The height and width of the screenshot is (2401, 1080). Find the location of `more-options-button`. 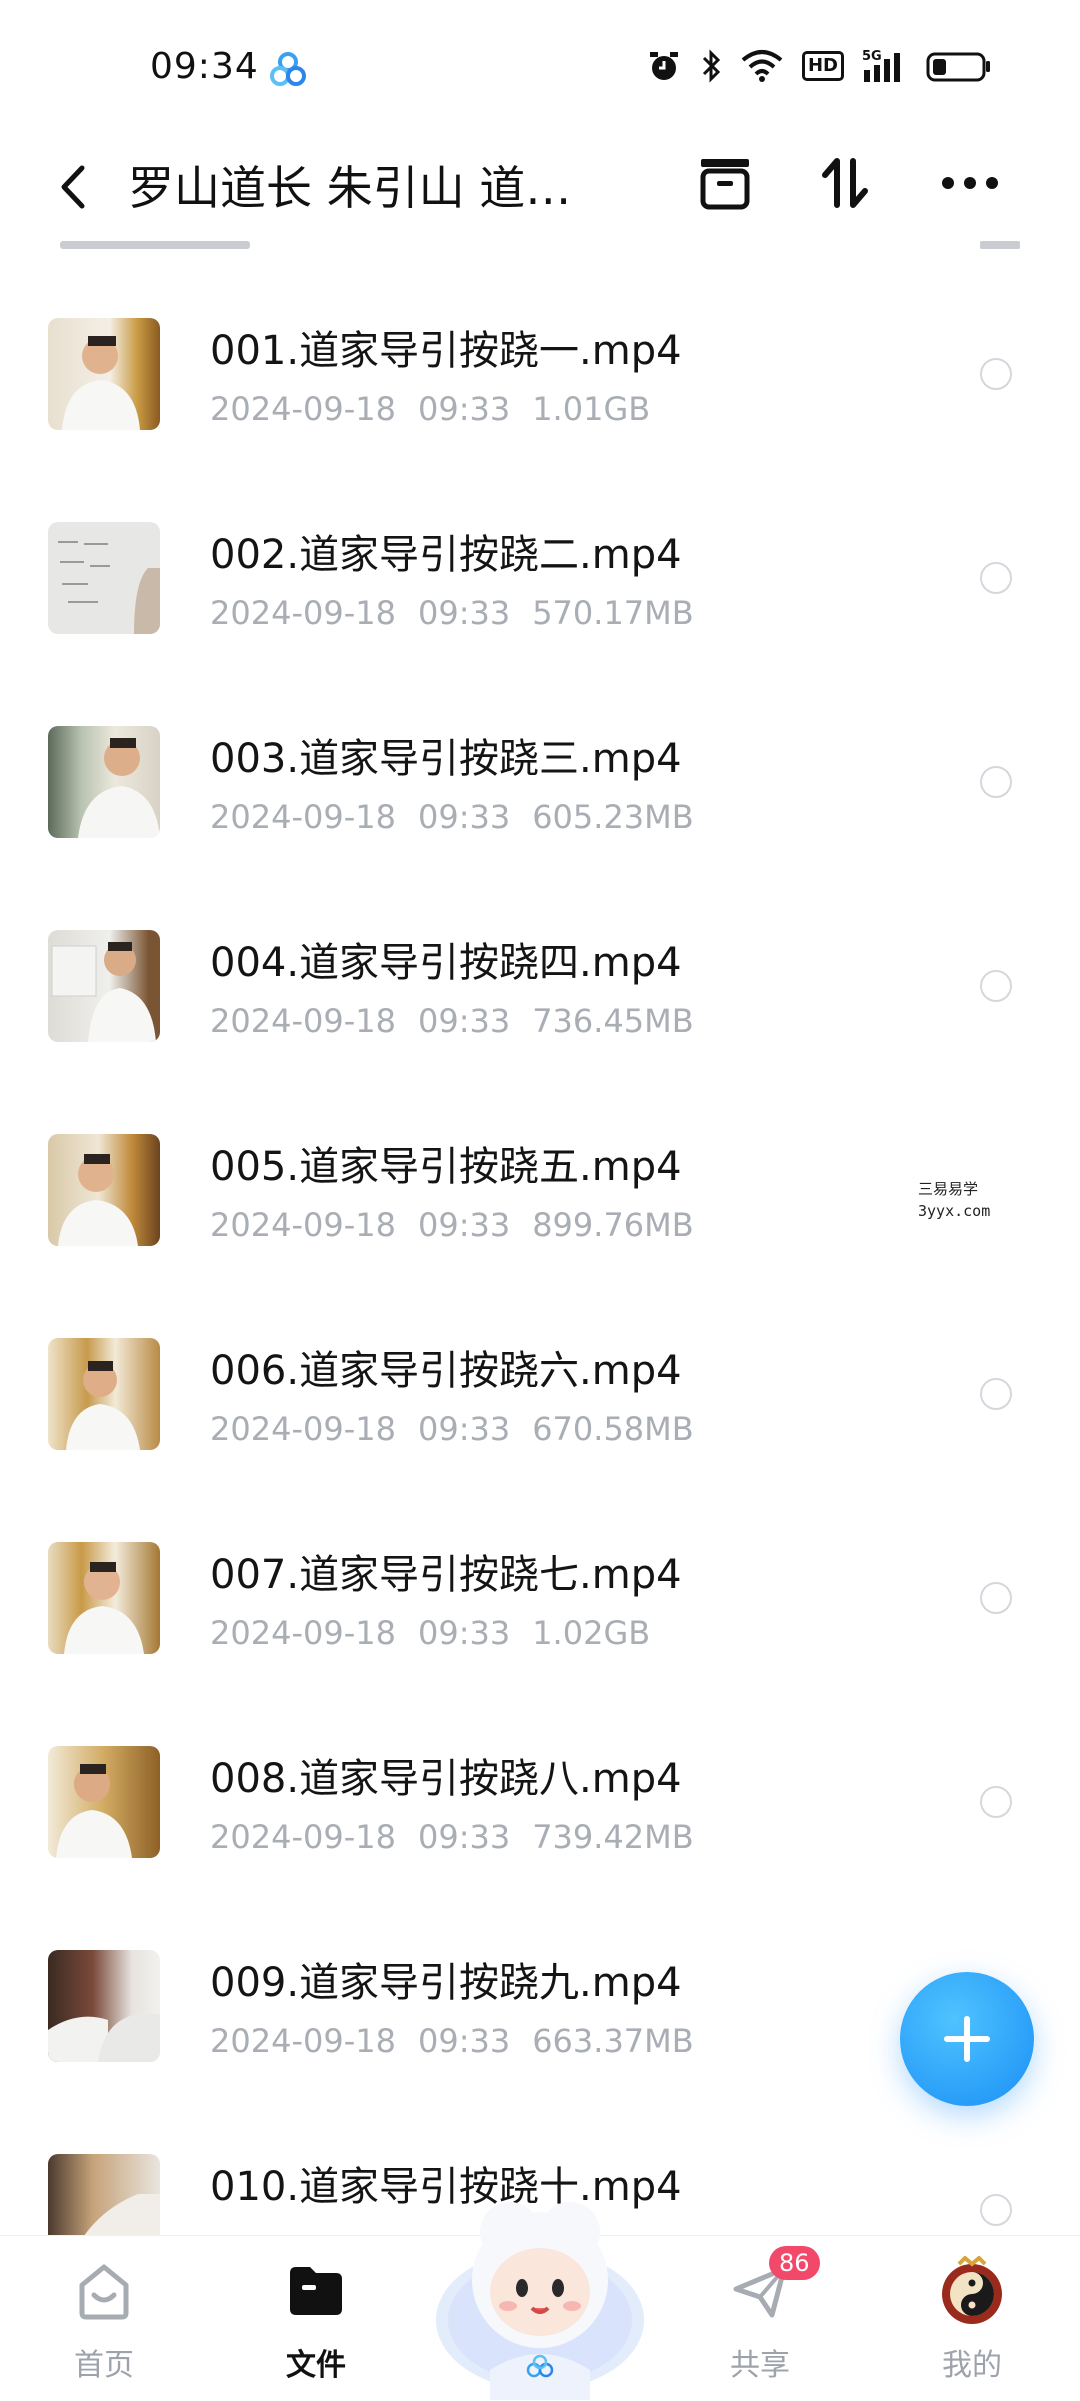

more-options-button is located at coordinates (970, 183).